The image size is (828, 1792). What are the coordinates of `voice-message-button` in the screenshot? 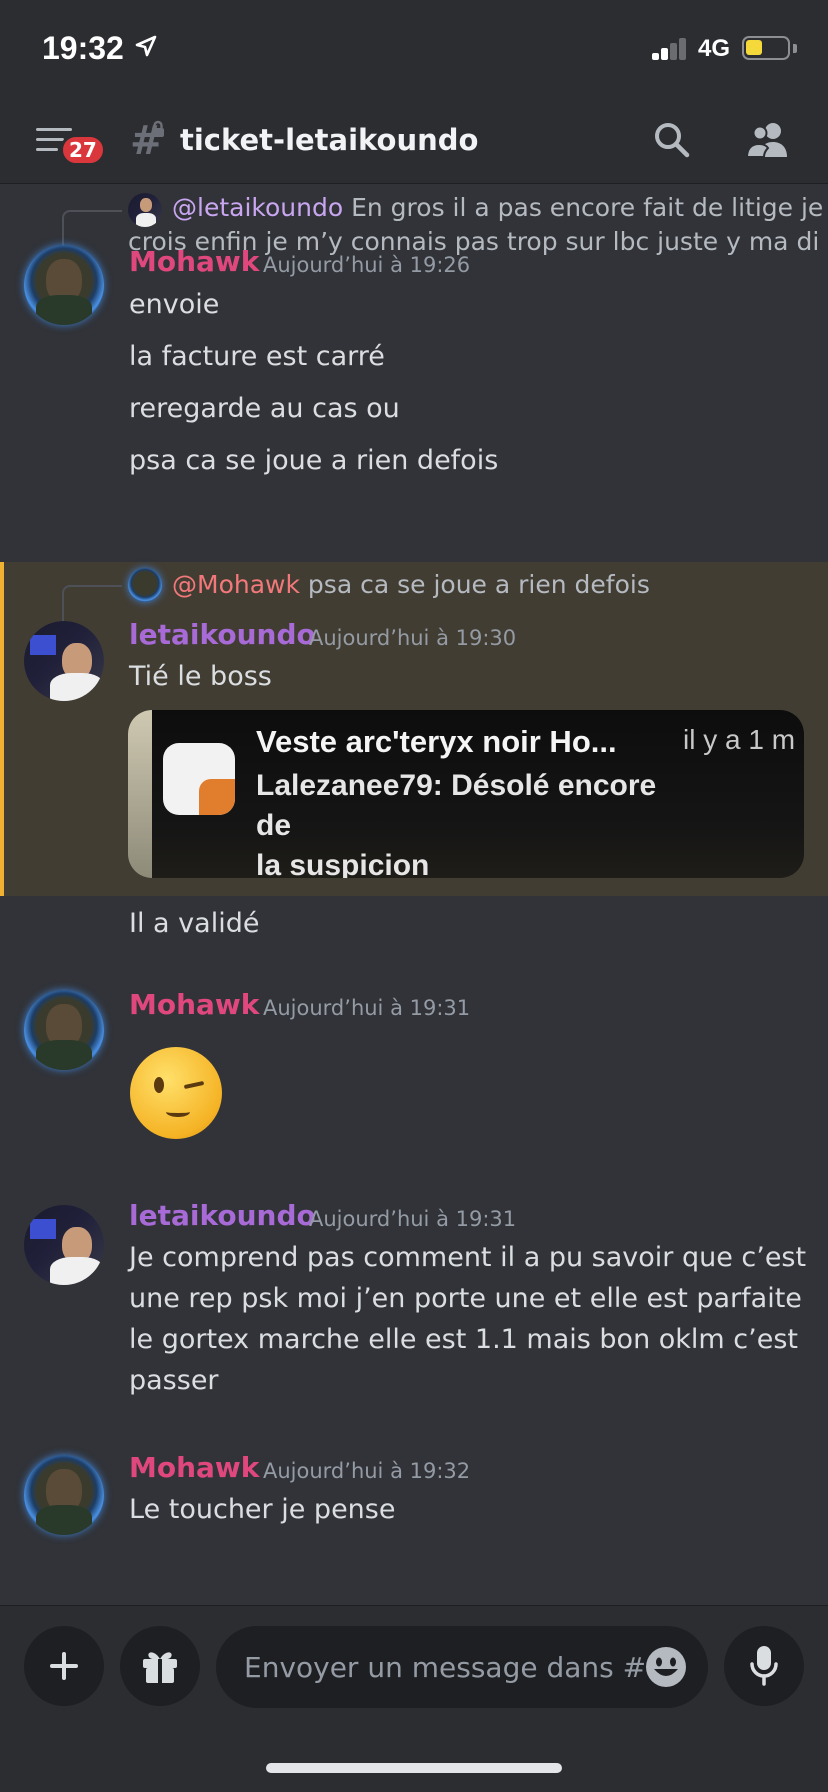 It's located at (764, 1666).